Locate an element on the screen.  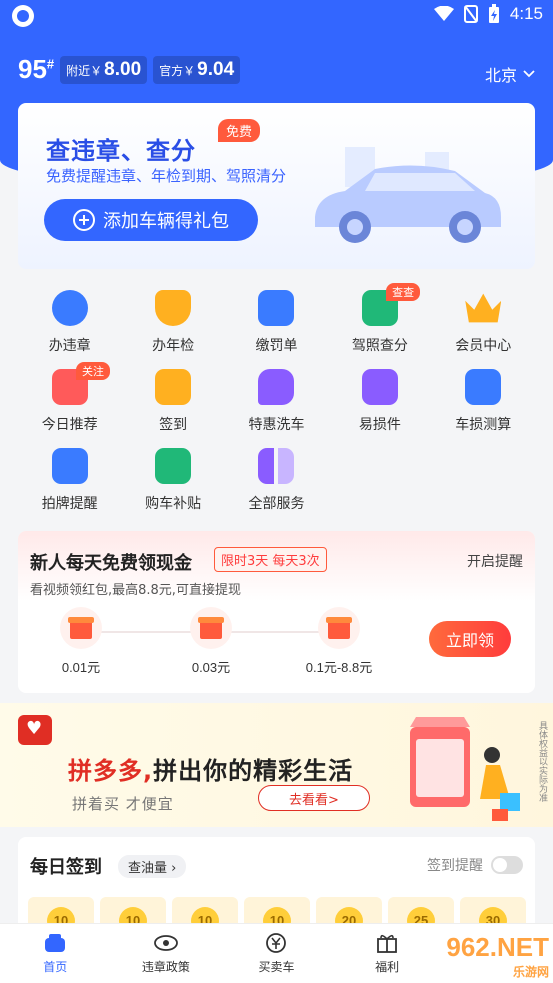
service-label: 签到 is located at coordinates (173, 425).